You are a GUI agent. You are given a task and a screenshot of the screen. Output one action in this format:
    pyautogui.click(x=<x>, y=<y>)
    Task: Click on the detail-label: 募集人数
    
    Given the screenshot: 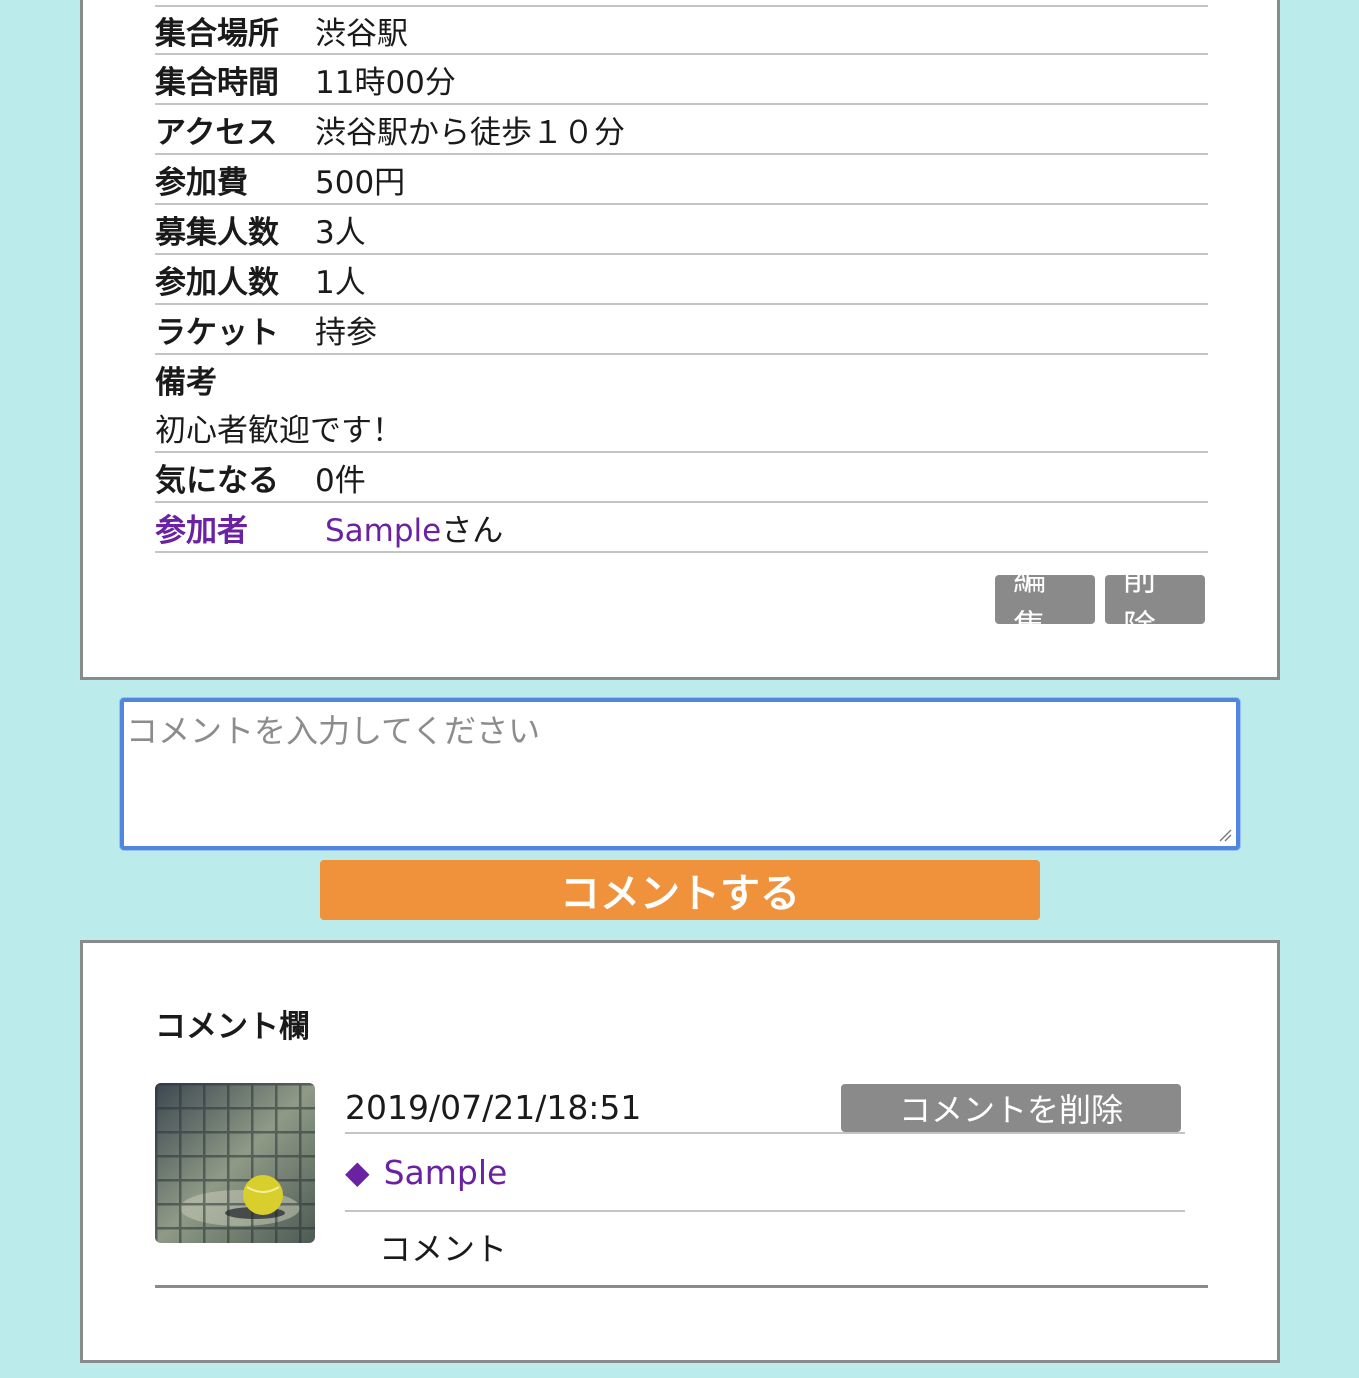 What is the action you would take?
    pyautogui.click(x=217, y=232)
    